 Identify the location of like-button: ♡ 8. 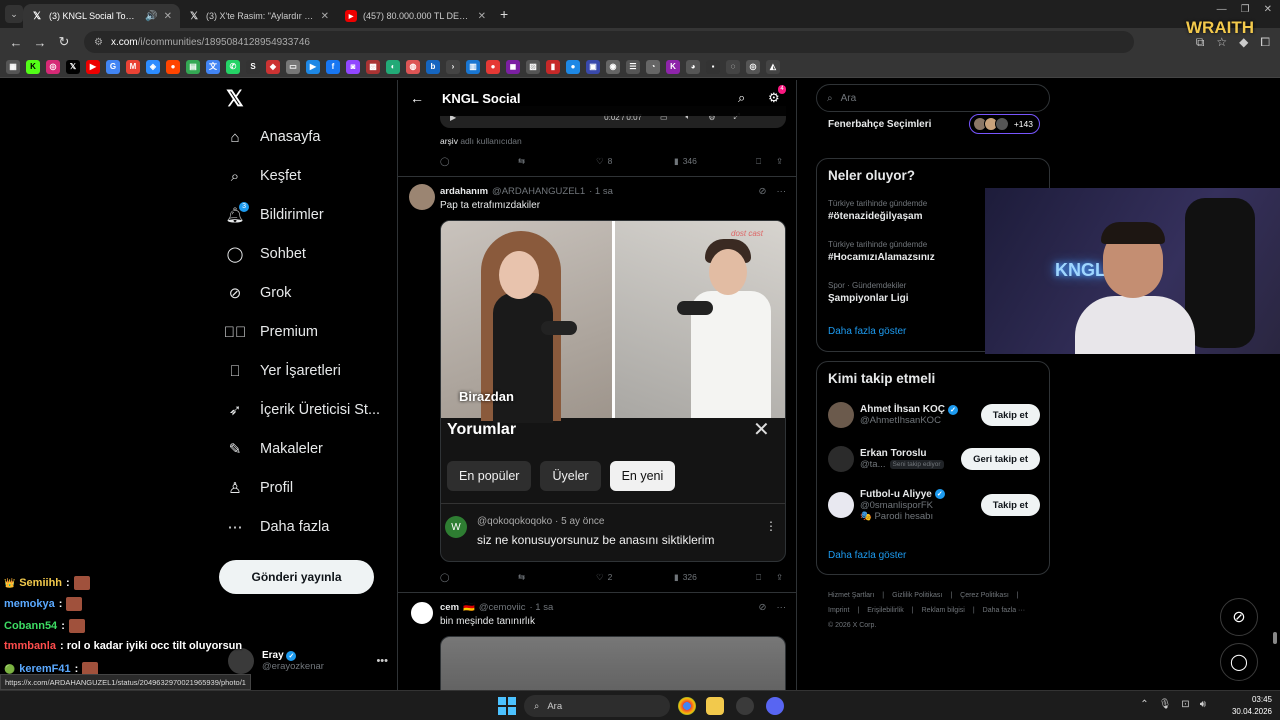
(635, 161).